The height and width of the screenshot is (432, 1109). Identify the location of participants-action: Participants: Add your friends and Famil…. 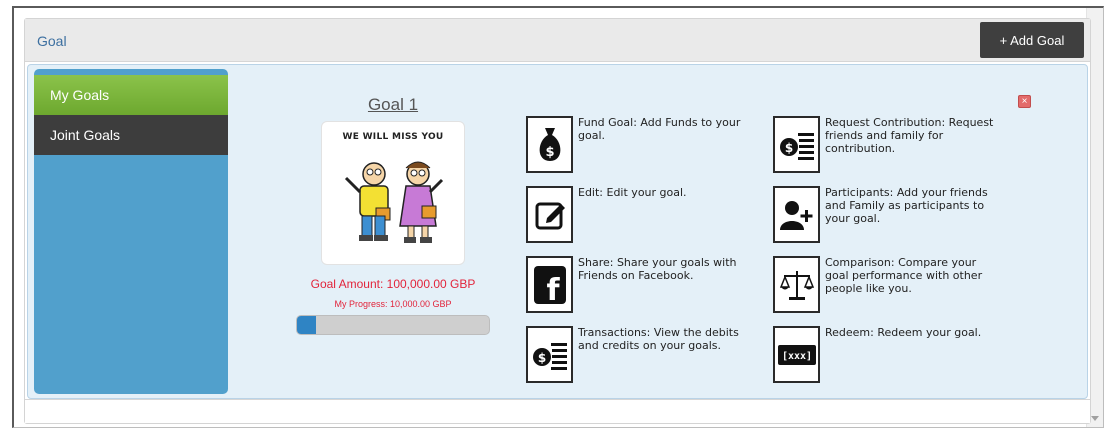
(887, 216).